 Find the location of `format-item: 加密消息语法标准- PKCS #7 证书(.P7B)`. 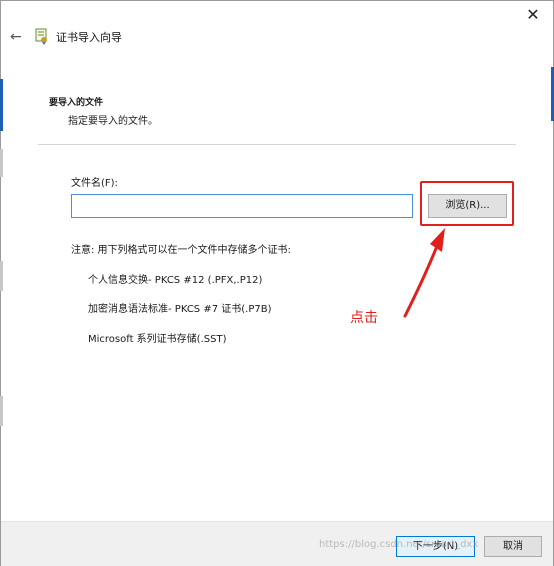

format-item: 加密消息语法标准- PKCS #7 证书(.P7B) is located at coordinates (180, 309).